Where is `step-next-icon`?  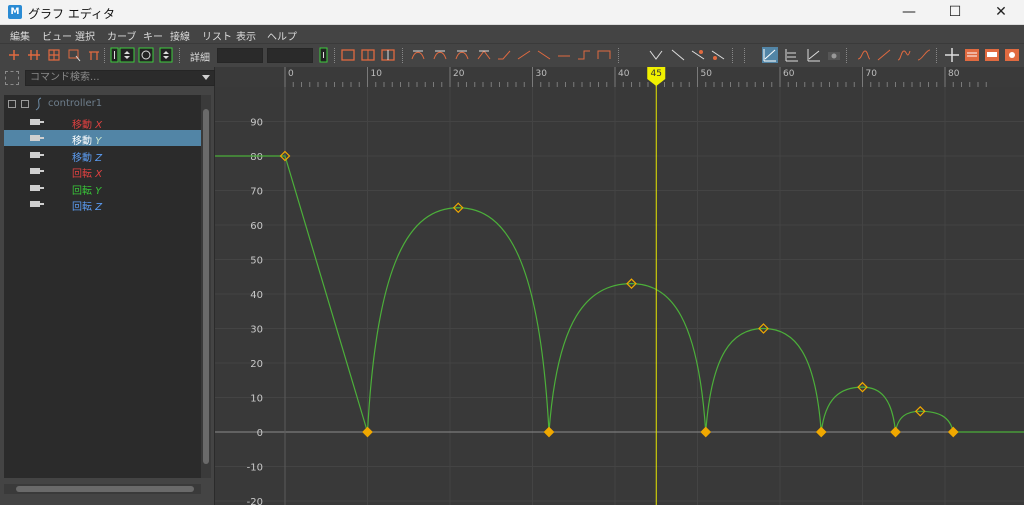
step-next-icon is located at coordinates (544, 55).